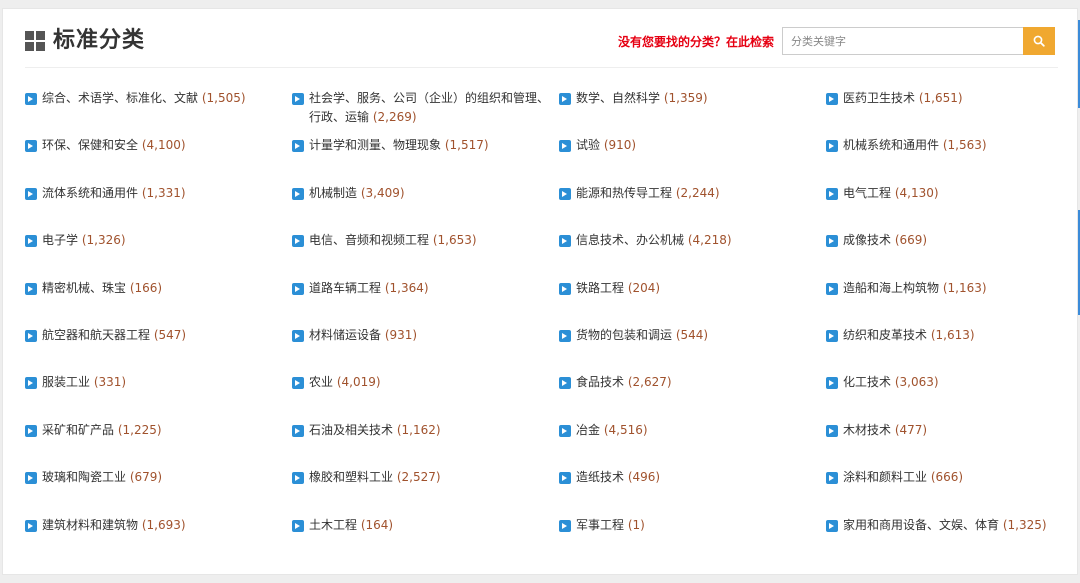 This screenshot has height=583, width=1080. Describe the element at coordinates (879, 98) in the screenshot. I see `category-name: 医药卫生技术` at that location.